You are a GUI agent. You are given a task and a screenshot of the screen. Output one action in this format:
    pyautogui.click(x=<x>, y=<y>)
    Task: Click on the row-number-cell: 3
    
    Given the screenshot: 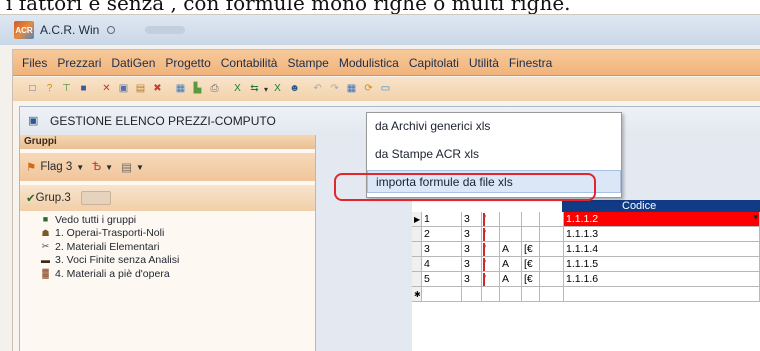 What is the action you would take?
    pyautogui.click(x=442, y=249)
    